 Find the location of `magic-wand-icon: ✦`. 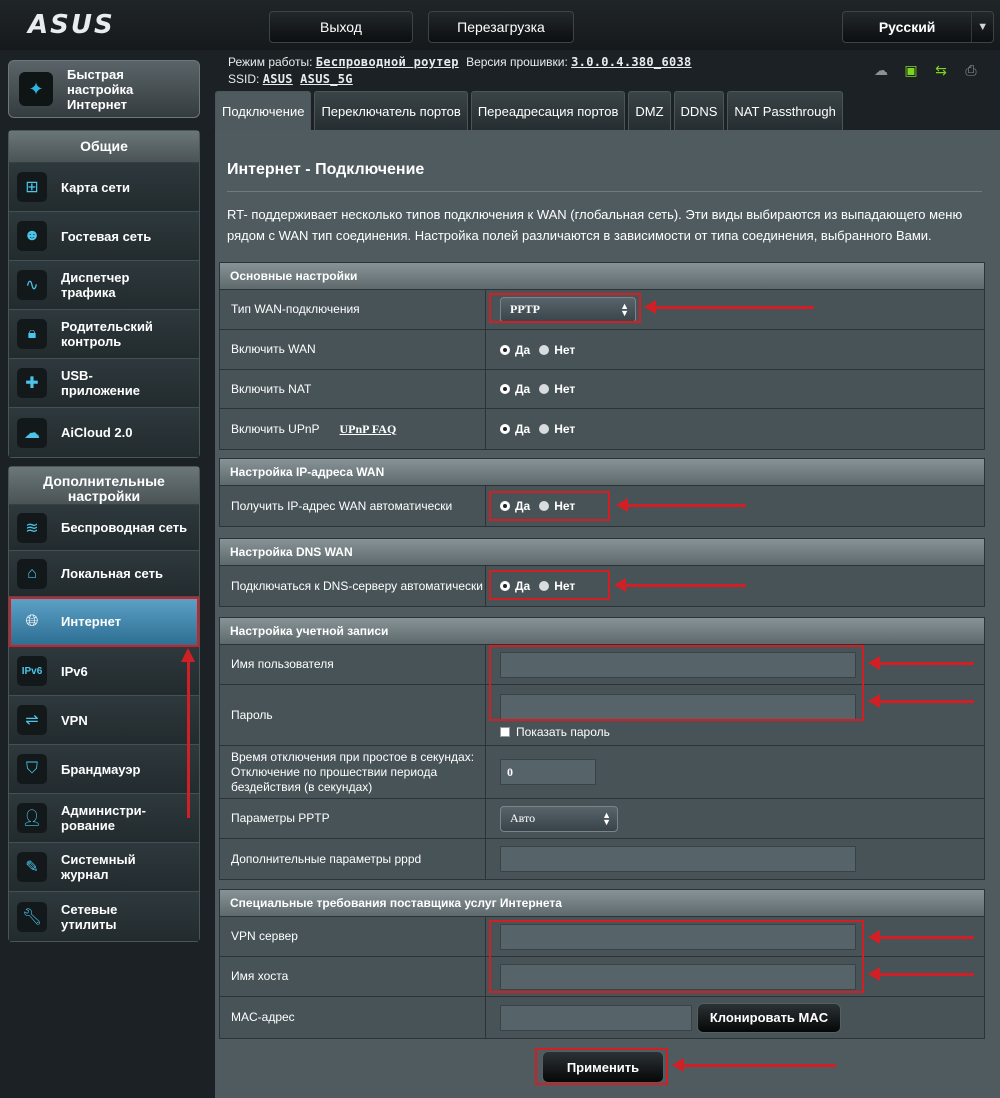

magic-wand-icon: ✦ is located at coordinates (36, 89).